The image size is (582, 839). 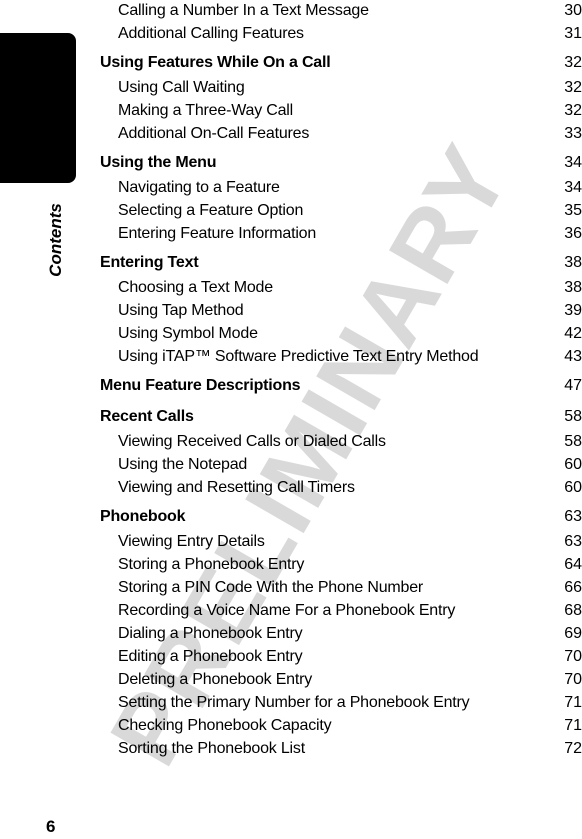 I want to click on toc-entry-title: Storing a PIN Code With the Phone Number, so click(x=271, y=587).